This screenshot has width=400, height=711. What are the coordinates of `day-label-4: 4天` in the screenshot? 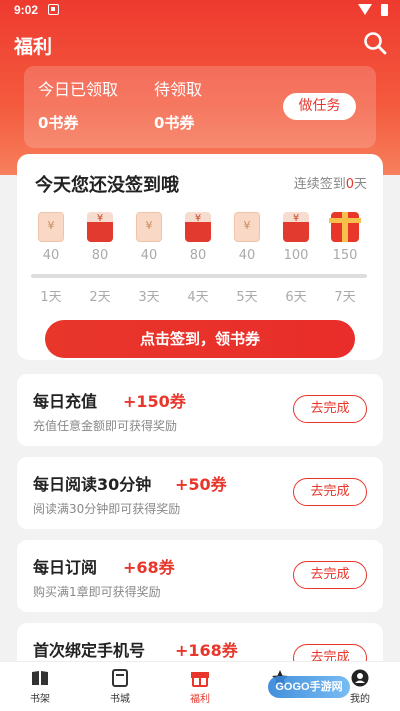 It's located at (198, 297).